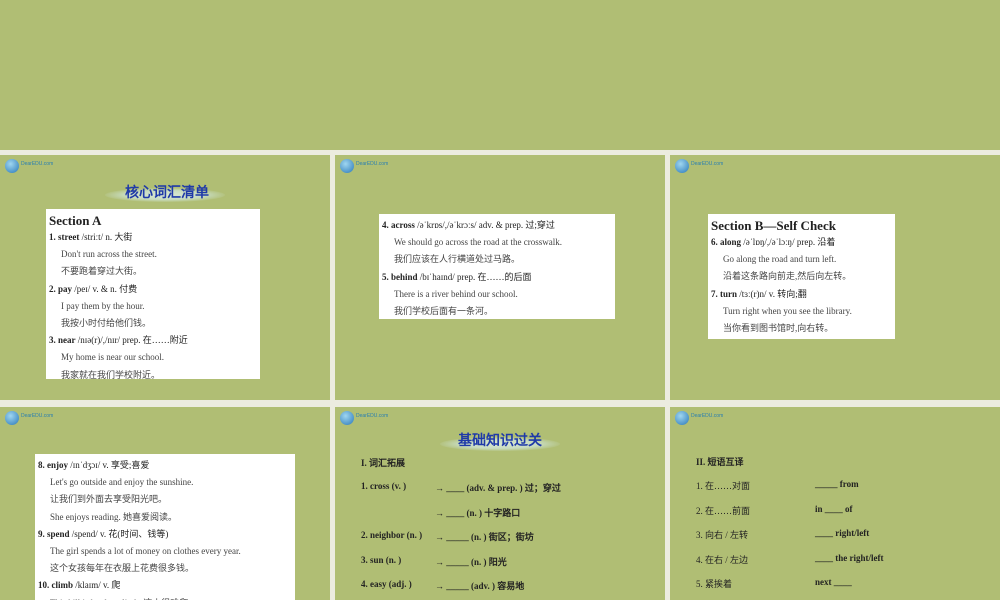 Image resolution: width=1000 pixels, height=600 pixels. Describe the element at coordinates (165, 597) in the screenshot. I see `example-sentence: This hill is hard to climb. 这山很难爬。` at that location.